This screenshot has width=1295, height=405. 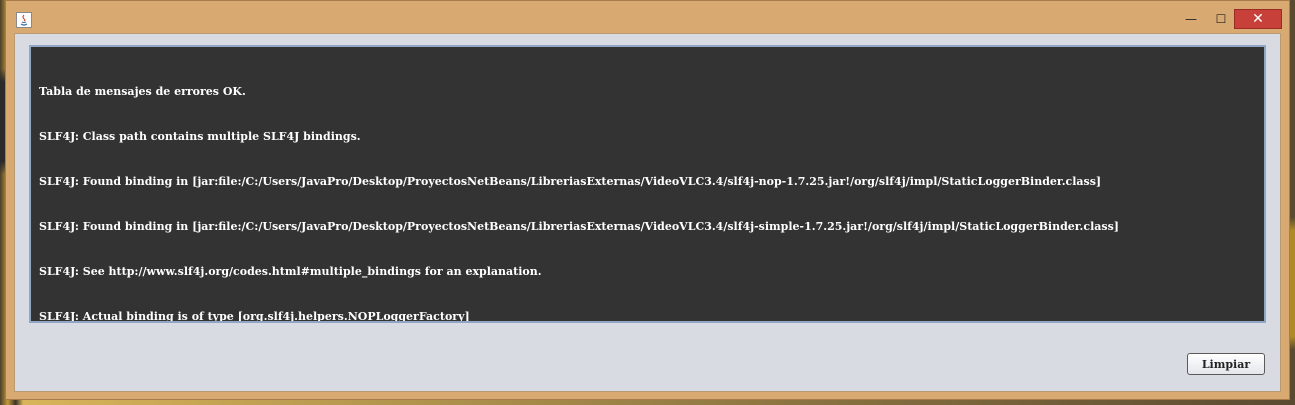 What do you see at coordinates (647, 17) in the screenshot?
I see `title-bar: — ☐ ✕` at bounding box center [647, 17].